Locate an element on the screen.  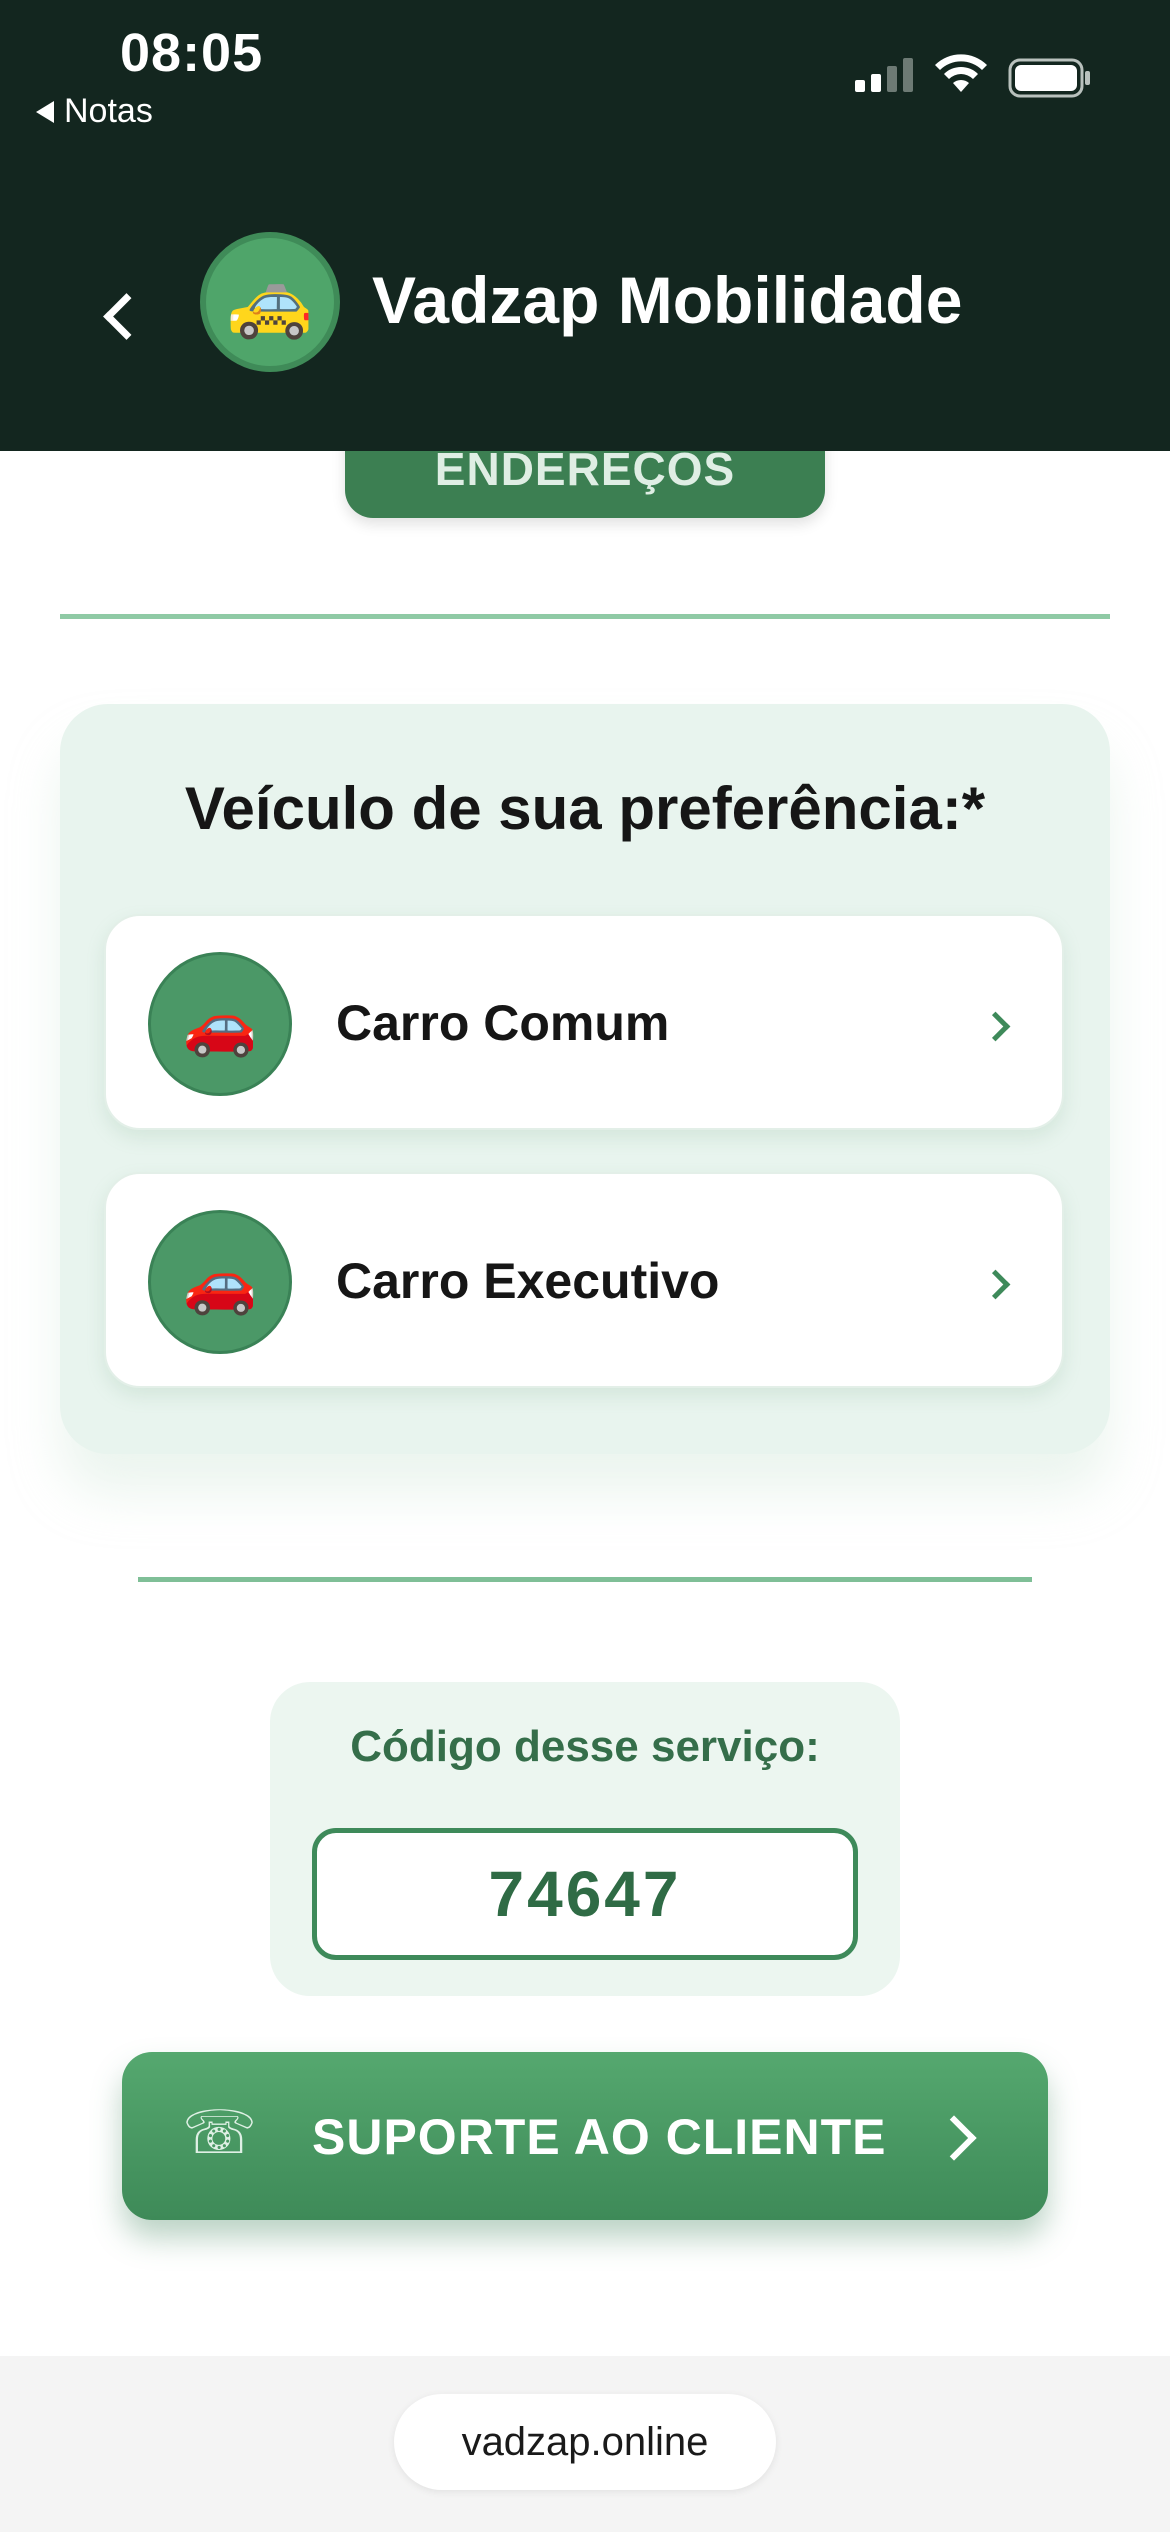
back-triangle-icon is located at coordinates (45, 111).